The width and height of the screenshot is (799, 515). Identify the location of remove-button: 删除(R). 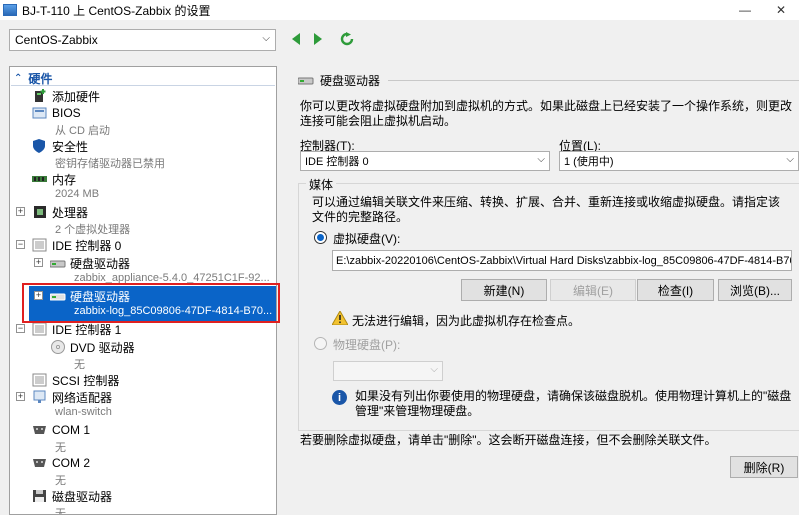
(764, 467).